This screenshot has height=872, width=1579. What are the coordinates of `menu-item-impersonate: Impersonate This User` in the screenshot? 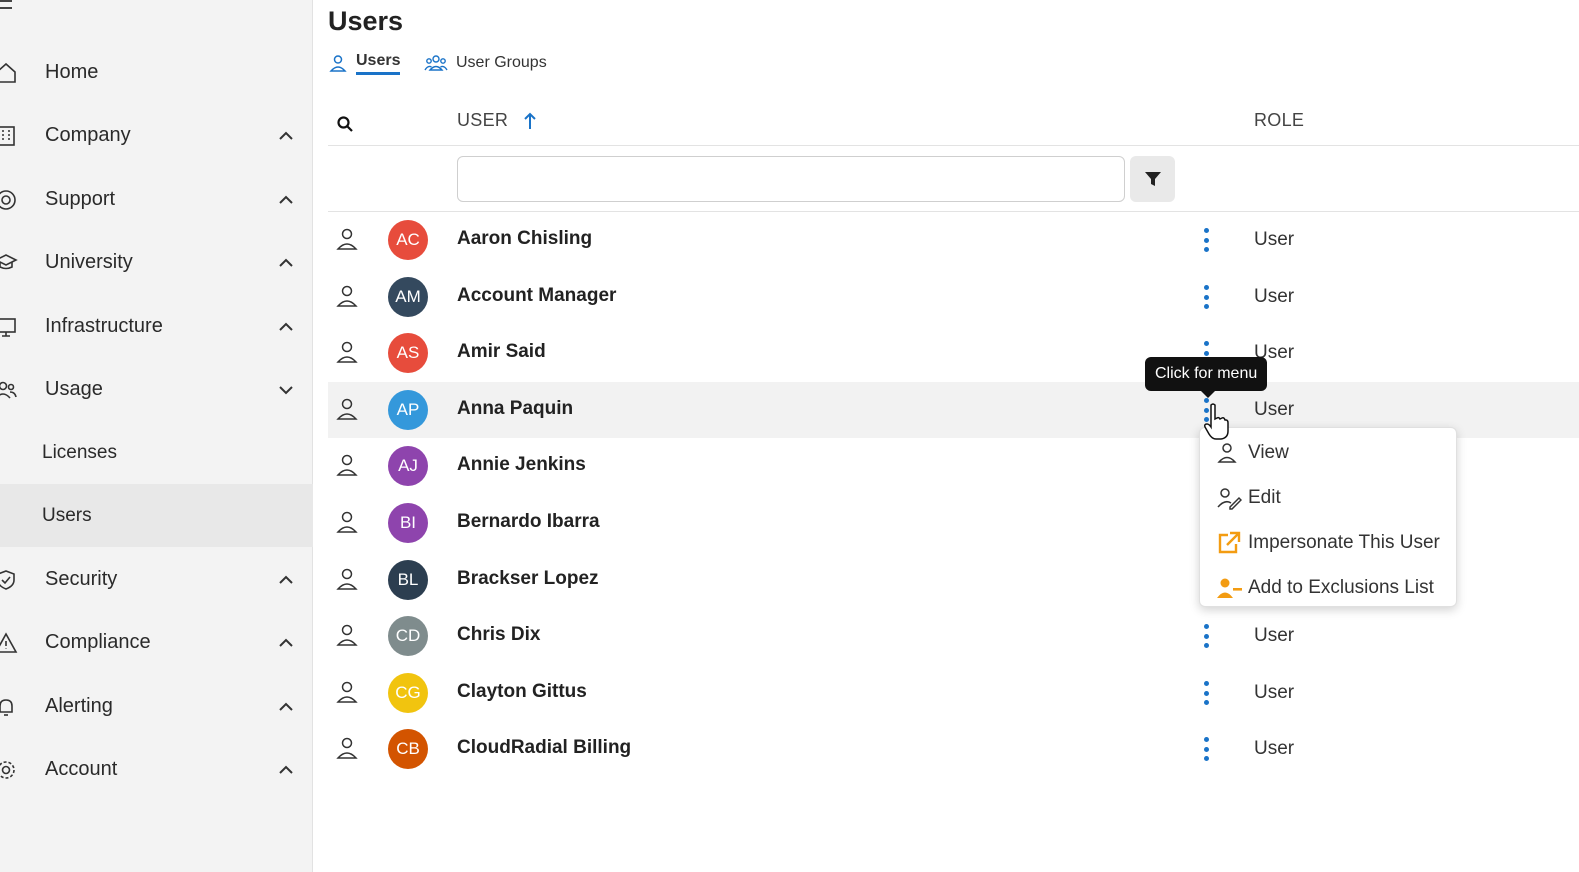 It's located at (1329, 542).